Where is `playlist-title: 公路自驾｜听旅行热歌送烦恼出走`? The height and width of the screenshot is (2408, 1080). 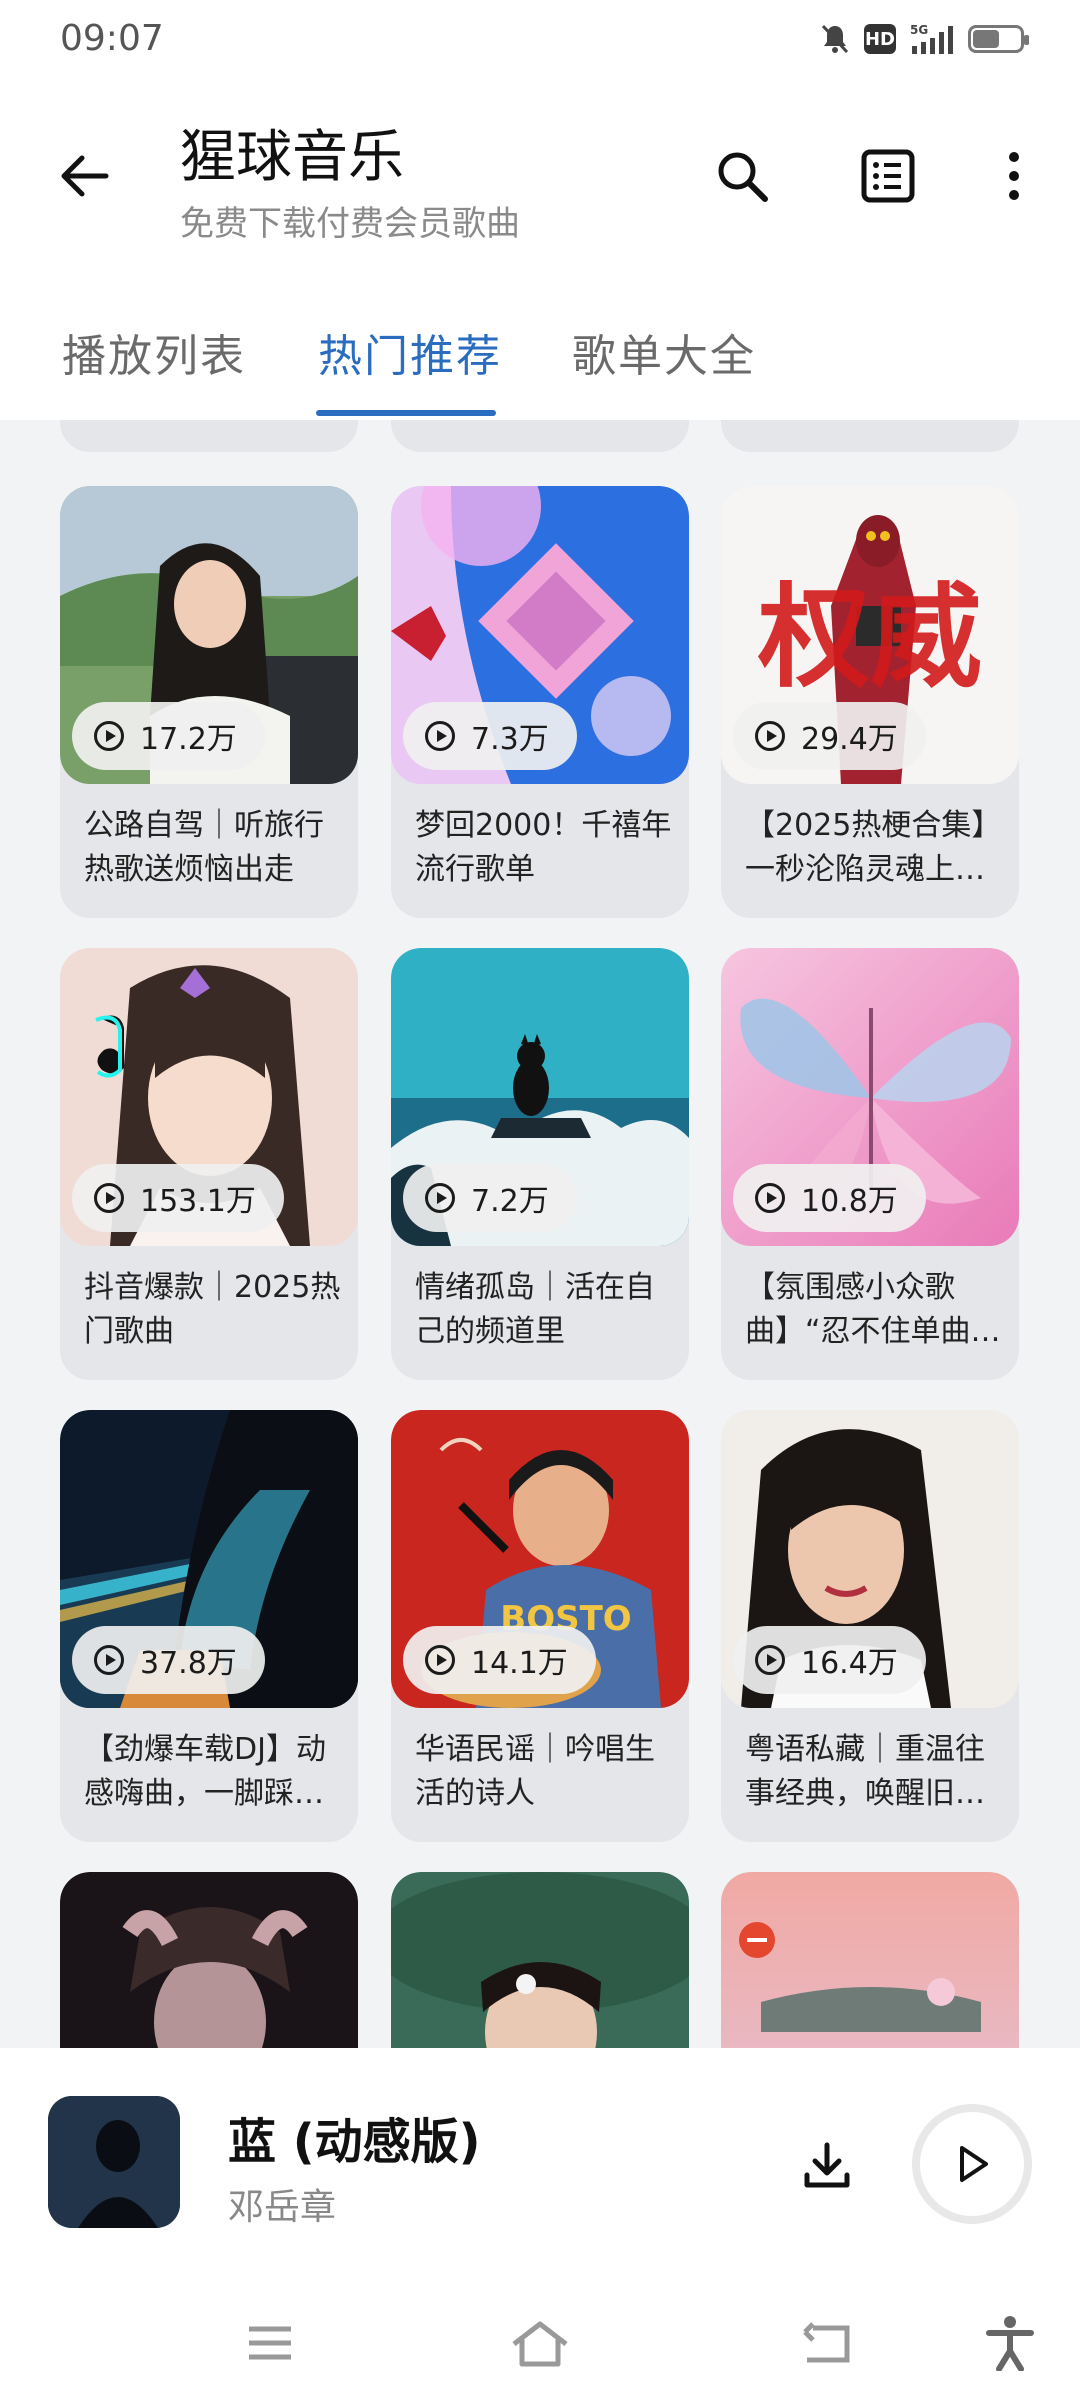
playlist-title: 公路自驾｜听旅行热歌送烦恼出走 is located at coordinates (204, 847).